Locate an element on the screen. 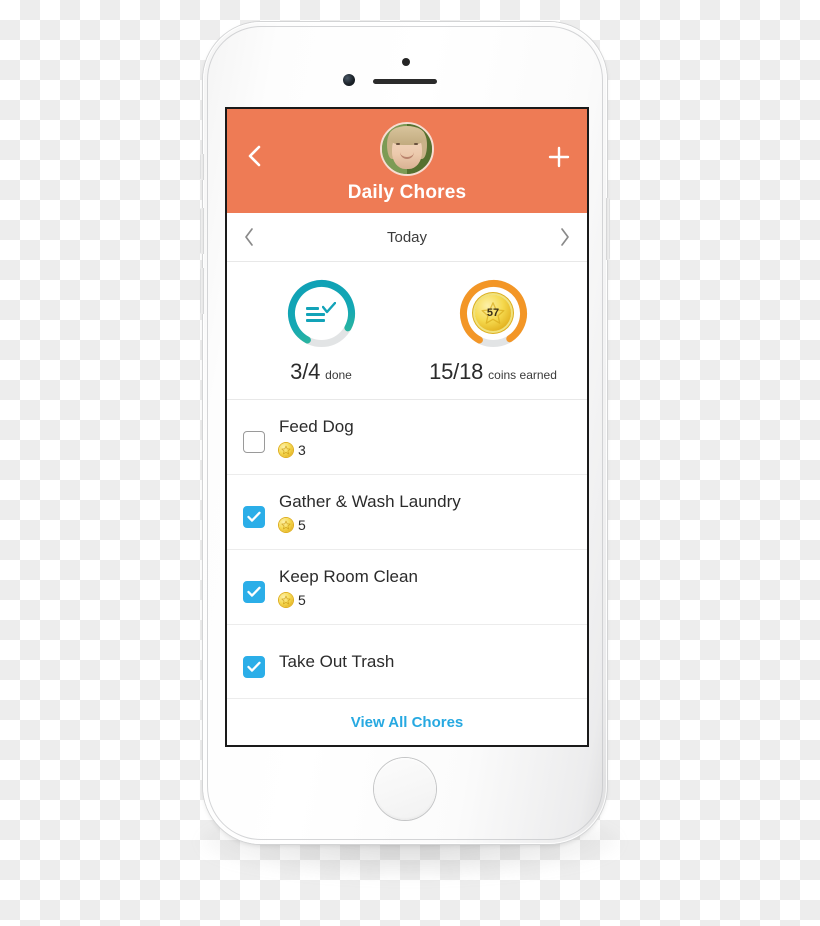 The width and height of the screenshot is (820, 926). avatar is located at coordinates (407, 149).